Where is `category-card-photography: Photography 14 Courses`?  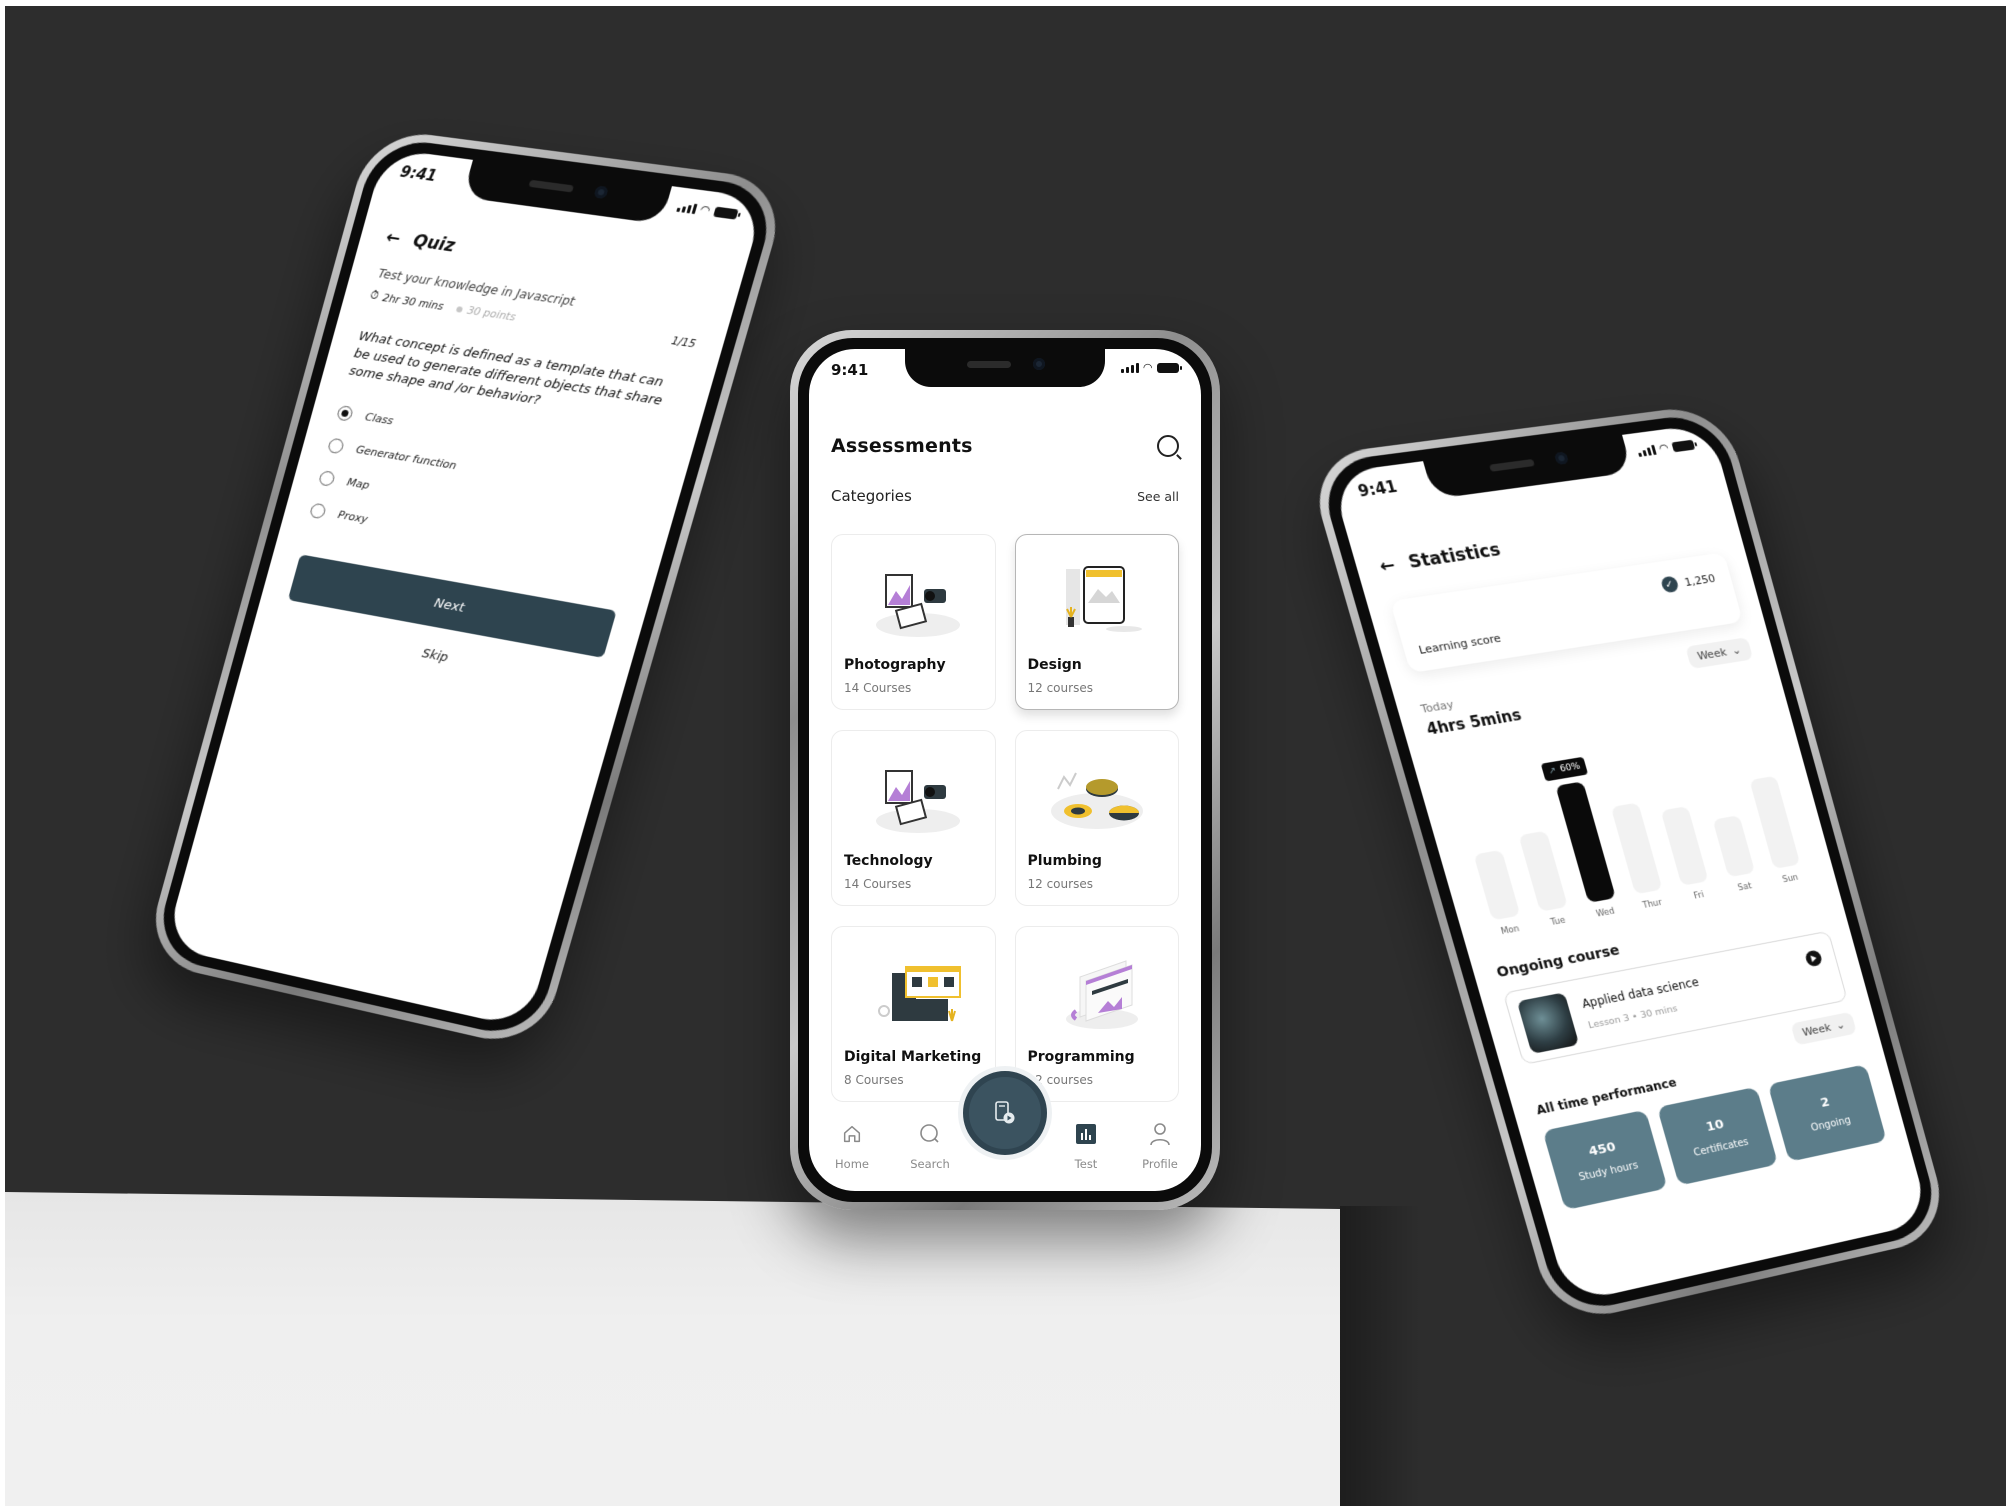 category-card-photography: Photography 14 Courses is located at coordinates (913, 622).